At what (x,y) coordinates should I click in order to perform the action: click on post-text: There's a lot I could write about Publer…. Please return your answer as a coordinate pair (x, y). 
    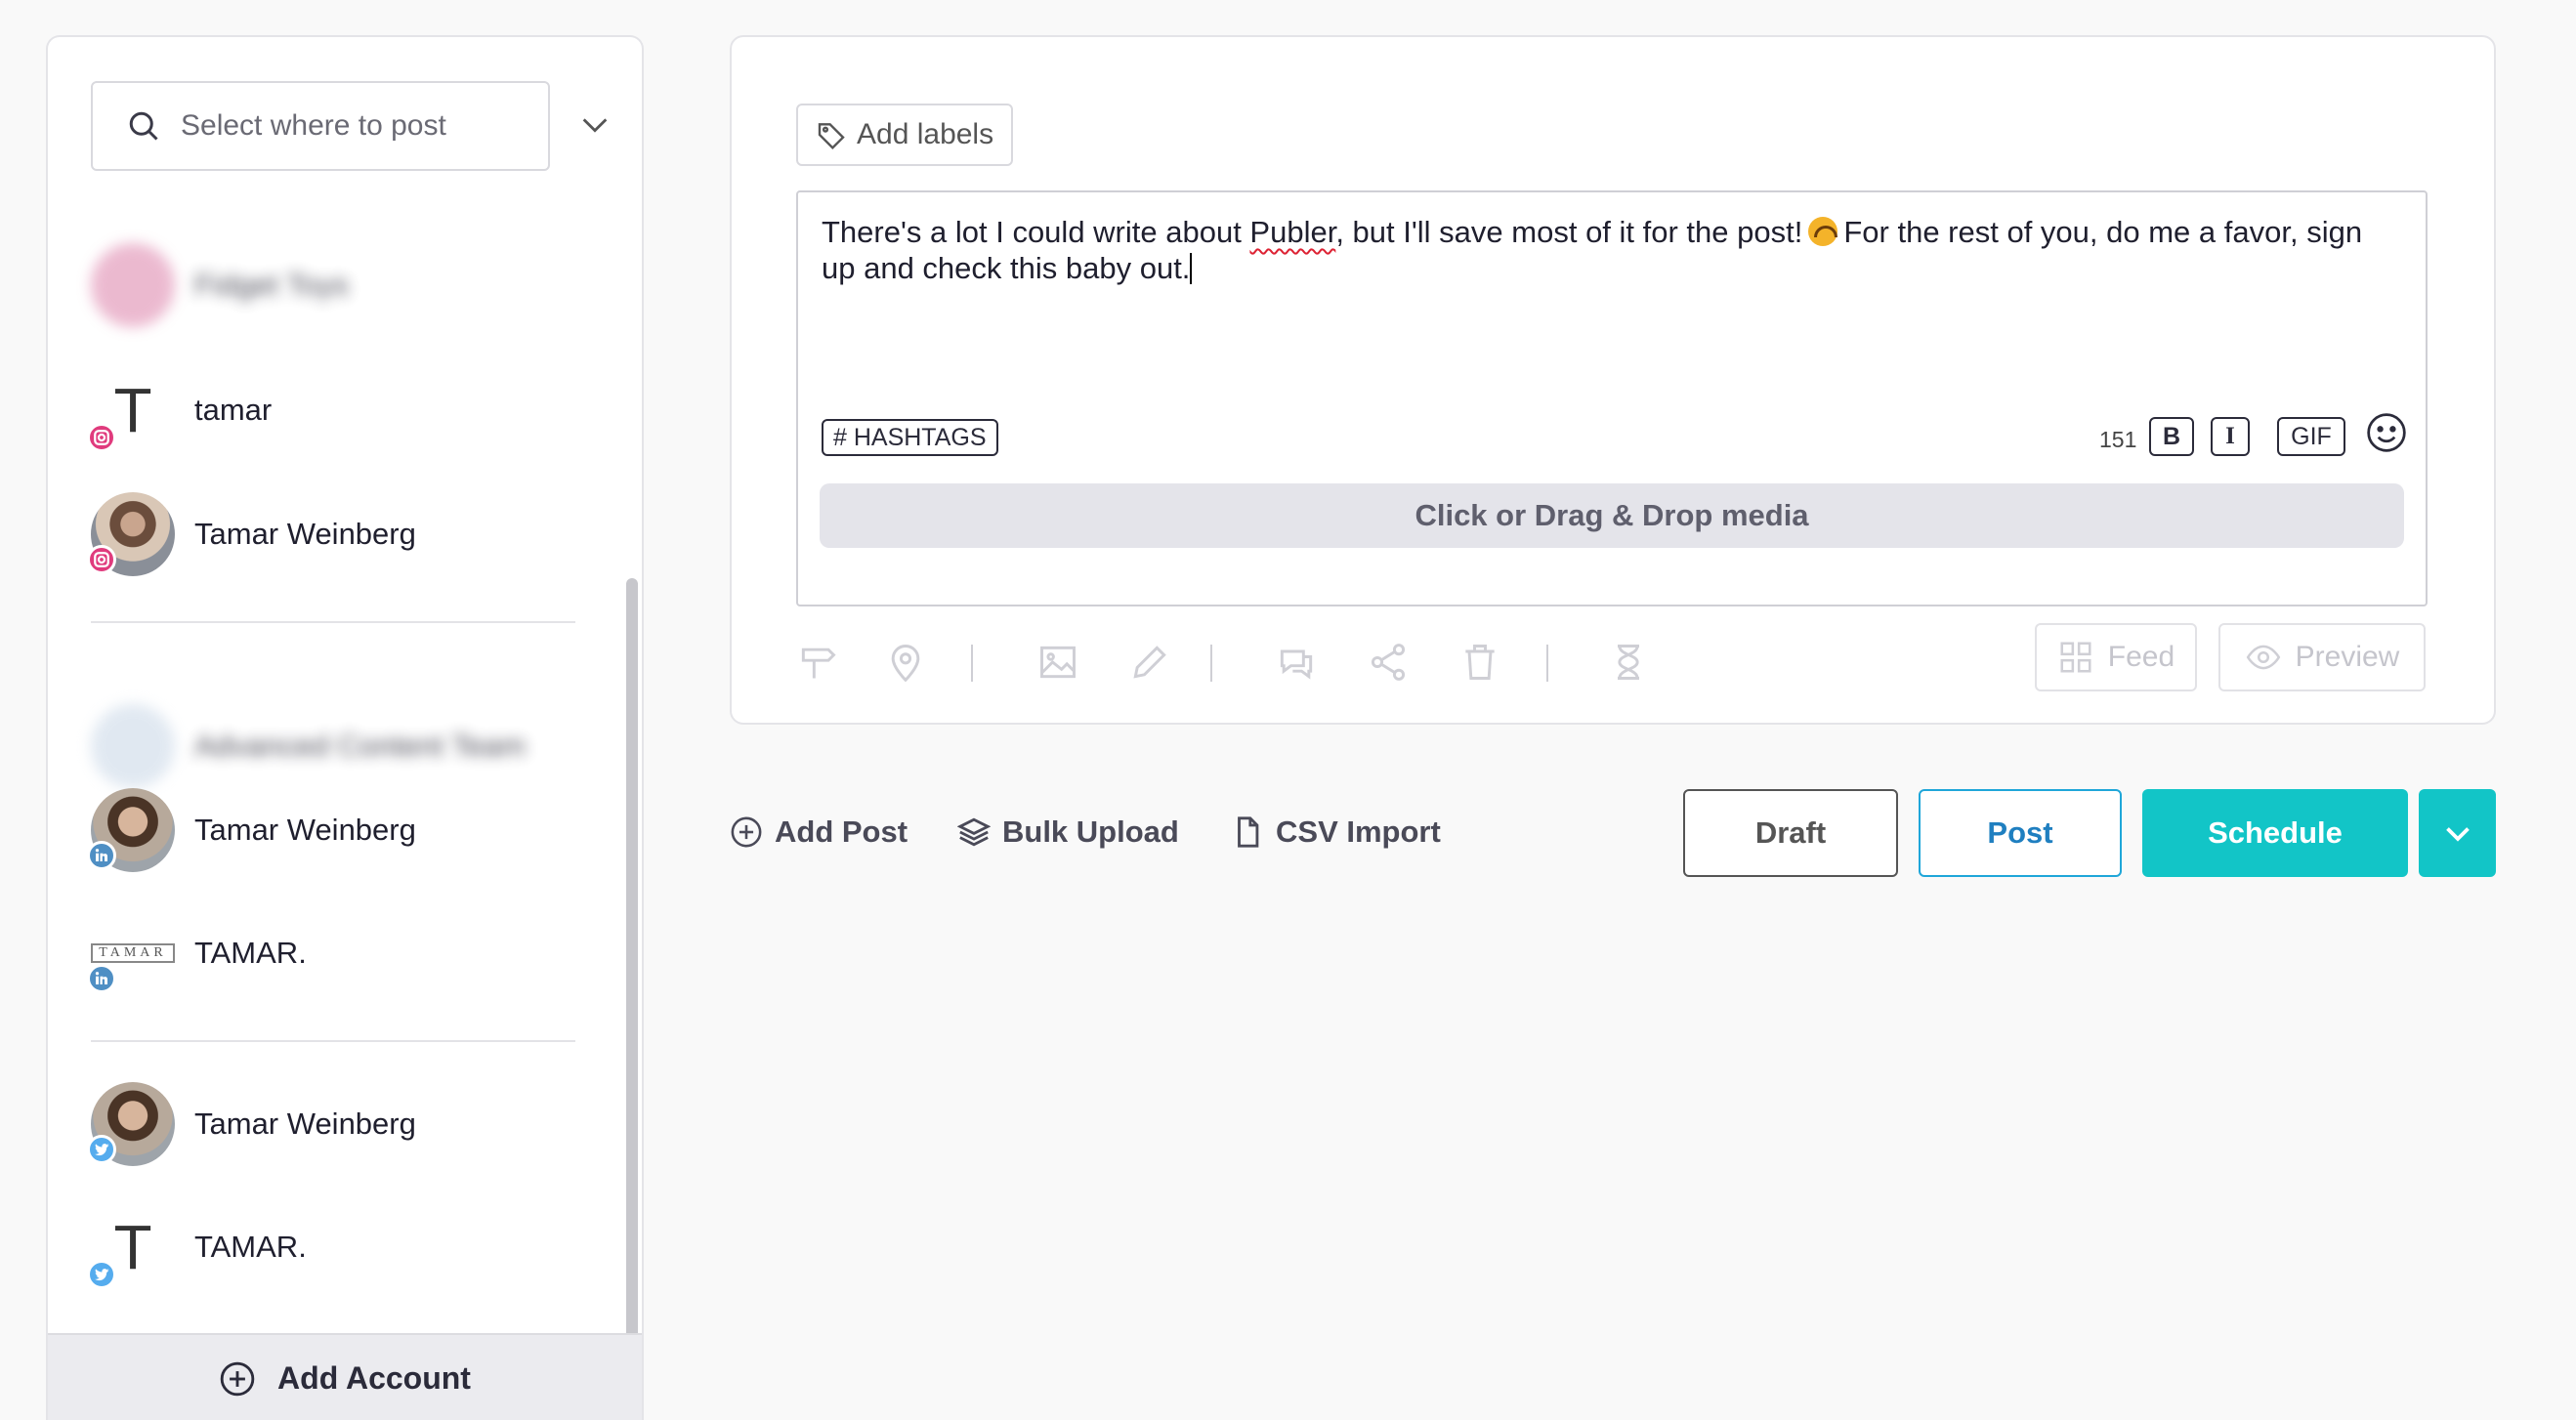
    Looking at the image, I should click on (1613, 250).